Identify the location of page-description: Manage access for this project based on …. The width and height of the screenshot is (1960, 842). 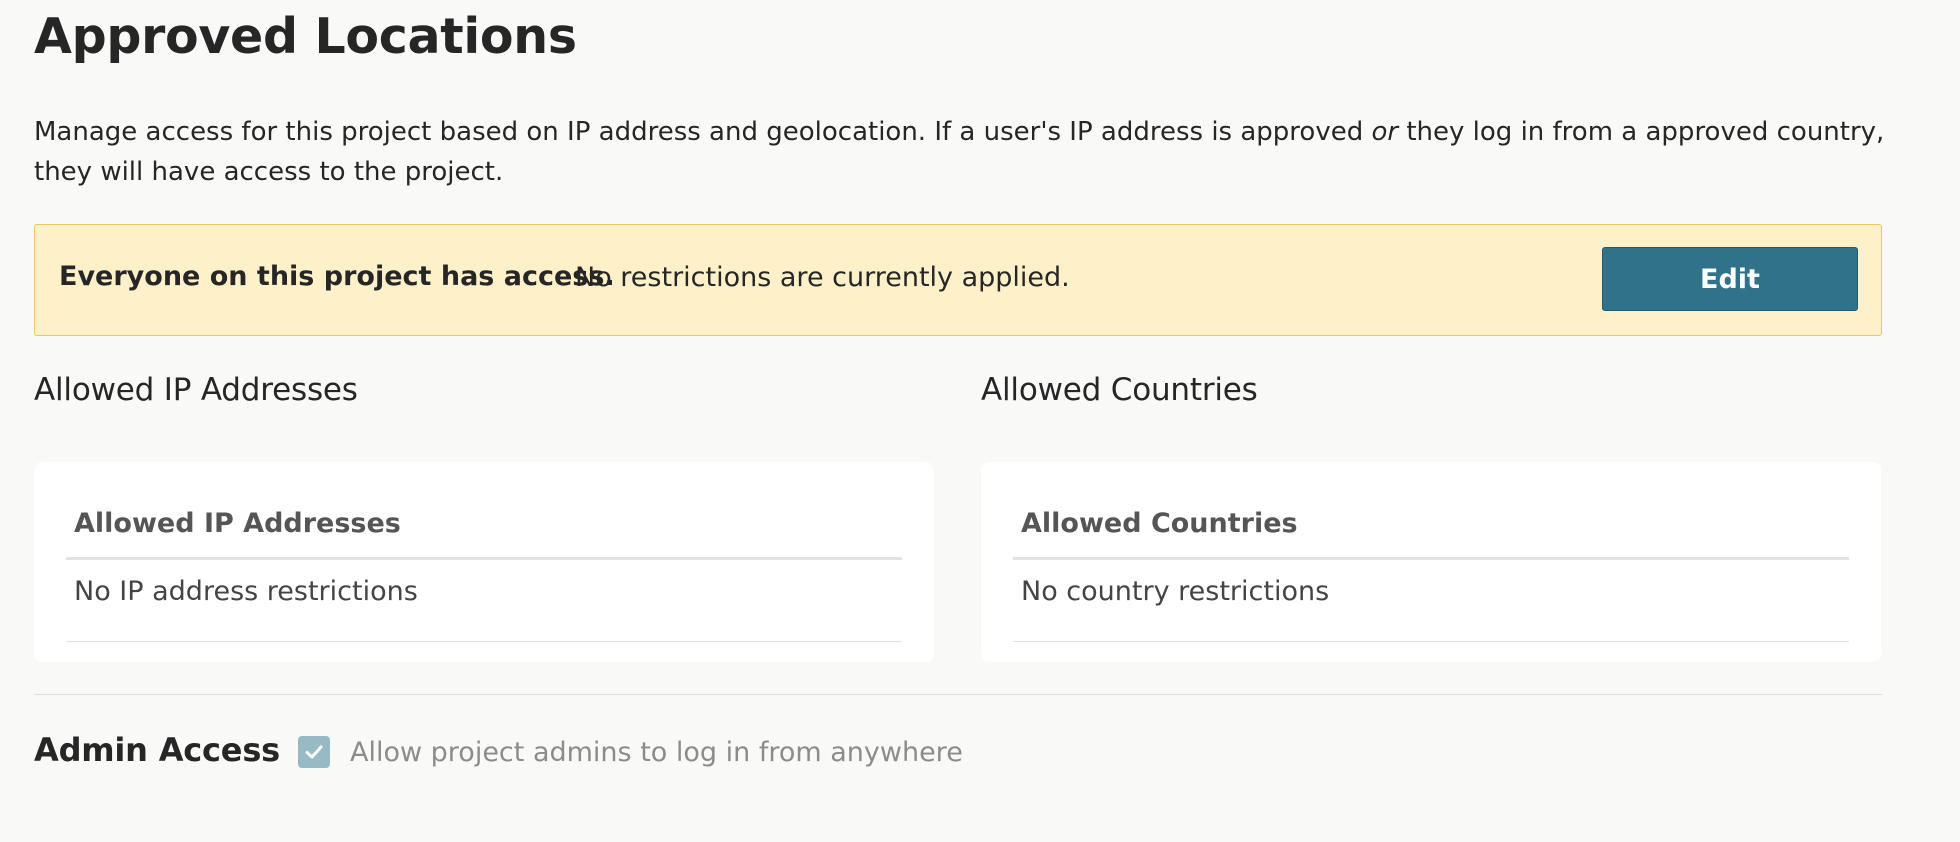
(964, 152).